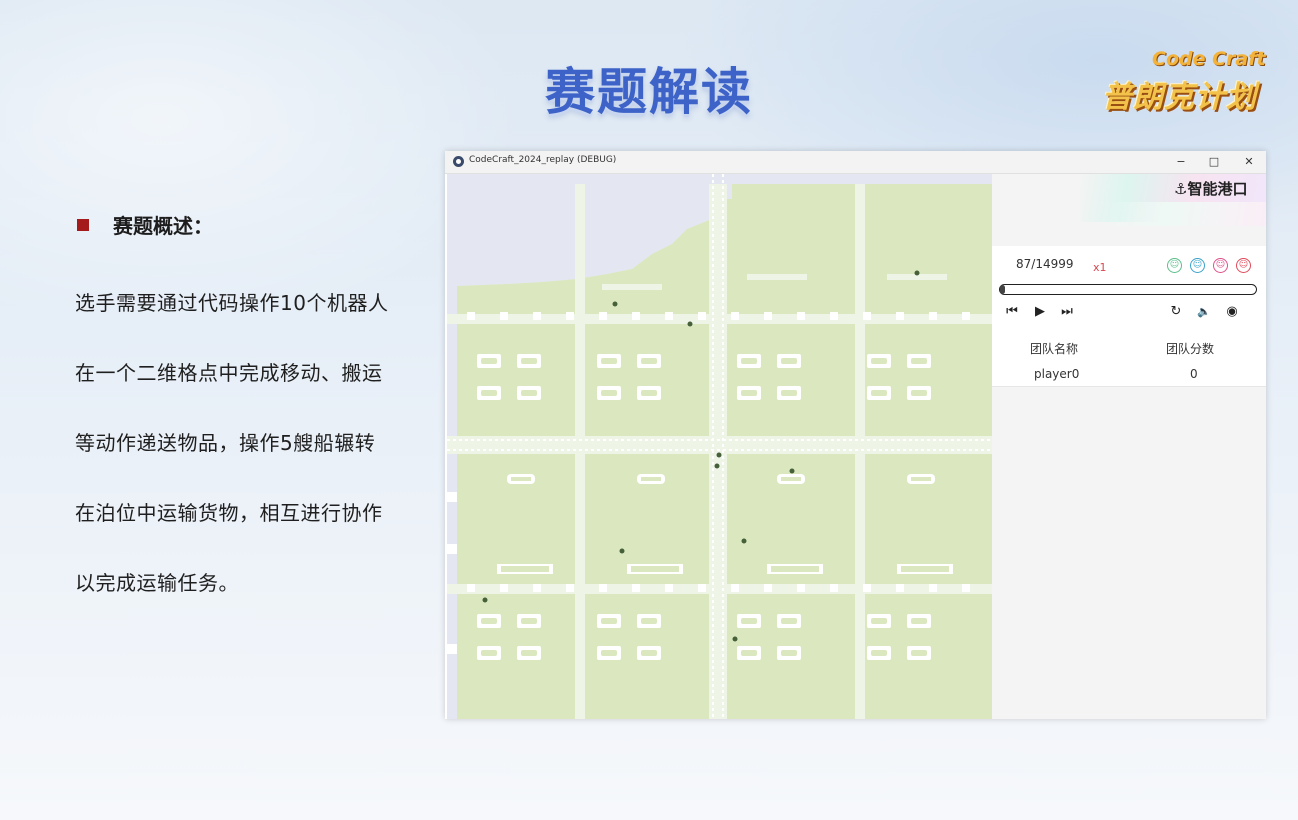  What do you see at coordinates (1057, 374) in the screenshot?
I see `team-name-cell: player0` at bounding box center [1057, 374].